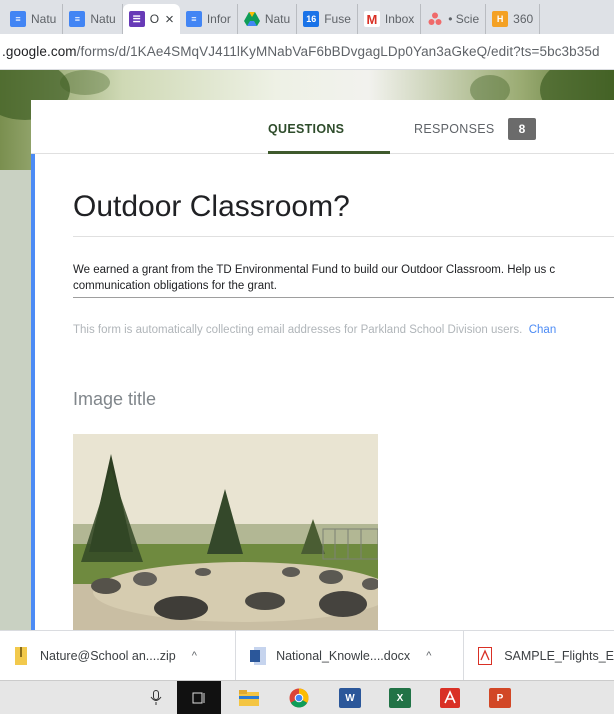 Image resolution: width=614 pixels, height=714 pixels. What do you see at coordinates (249, 698) in the screenshot?
I see `file-explorer-icon` at bounding box center [249, 698].